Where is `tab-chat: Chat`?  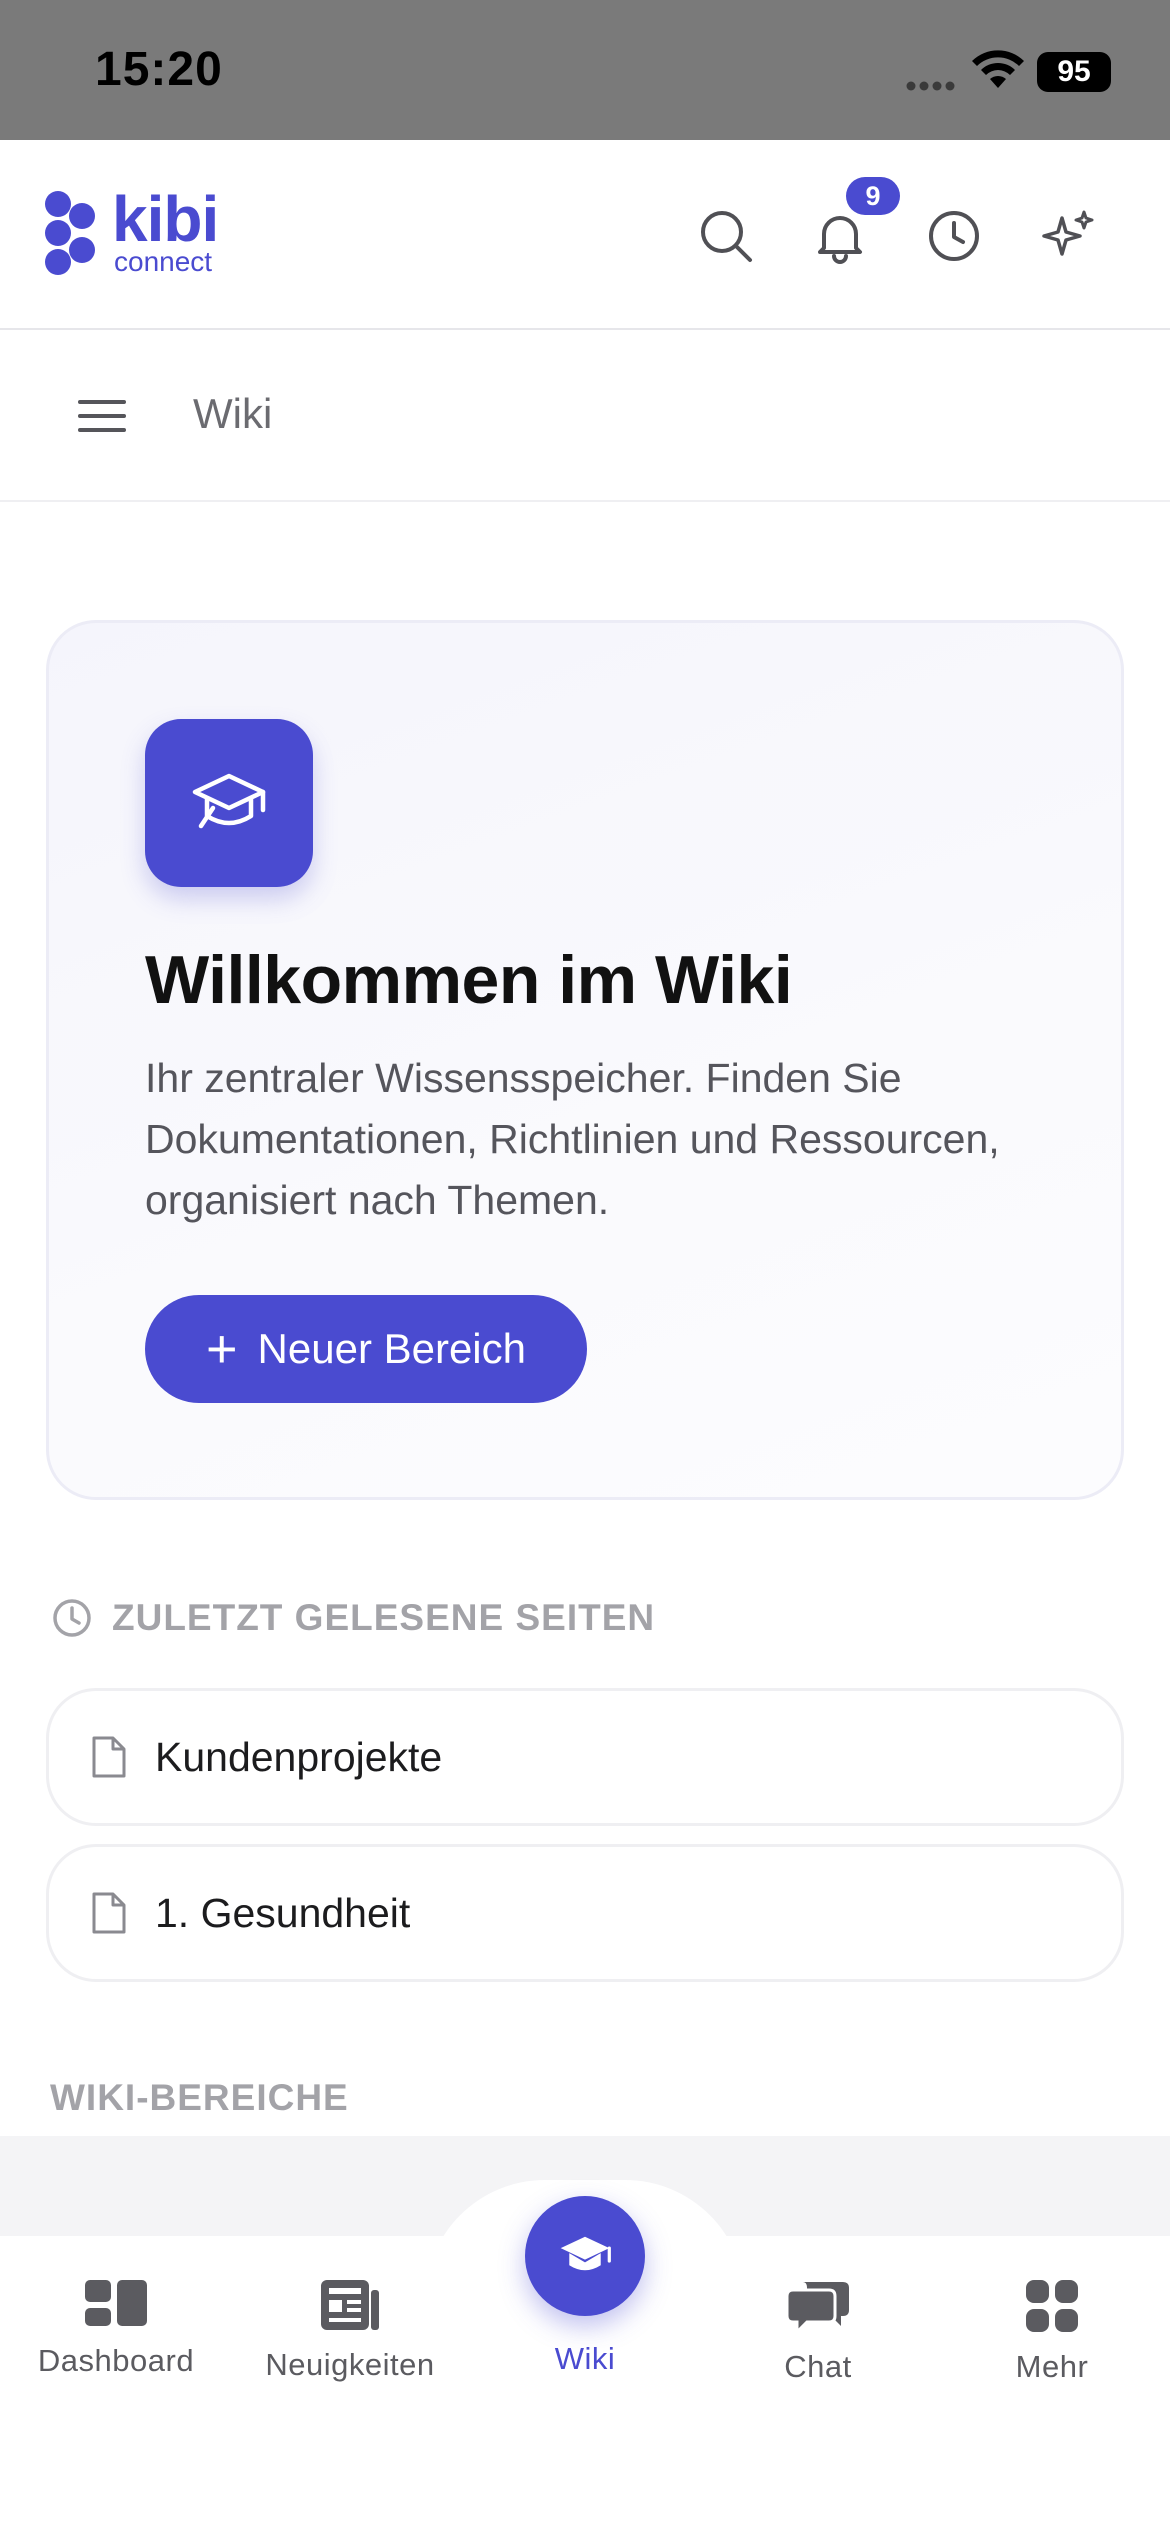
tab-chat: Chat is located at coordinates (818, 2331).